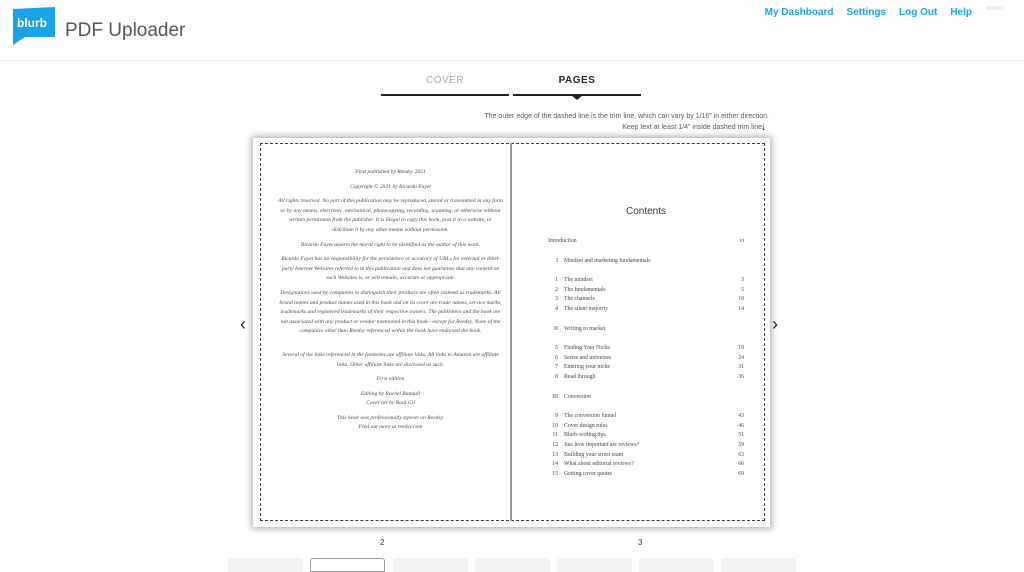  Describe the element at coordinates (646, 465) in the screenshot. I see `toc-entry: 14 What about editorial reviews? 66` at that location.